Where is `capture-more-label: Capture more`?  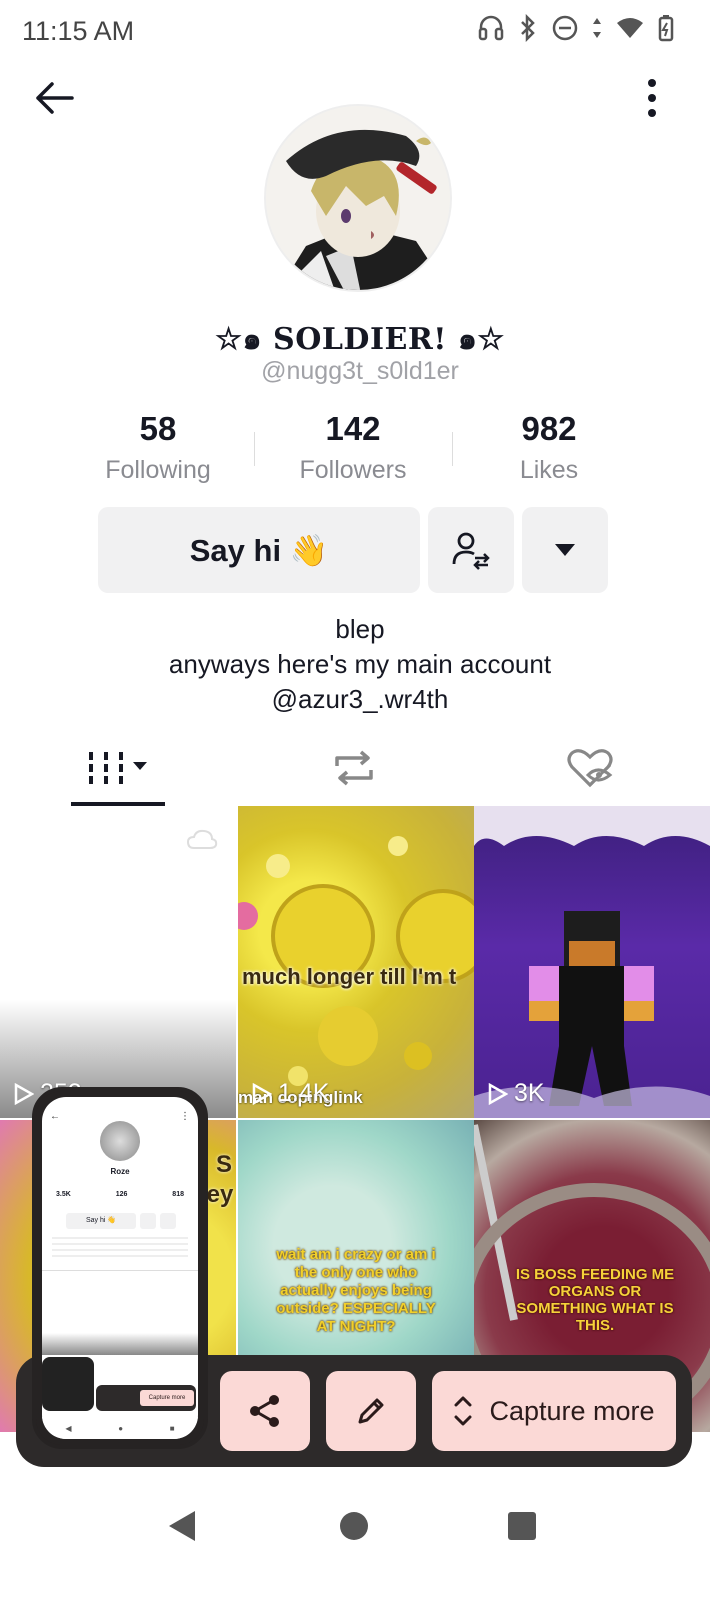 capture-more-label: Capture more is located at coordinates (572, 1410).